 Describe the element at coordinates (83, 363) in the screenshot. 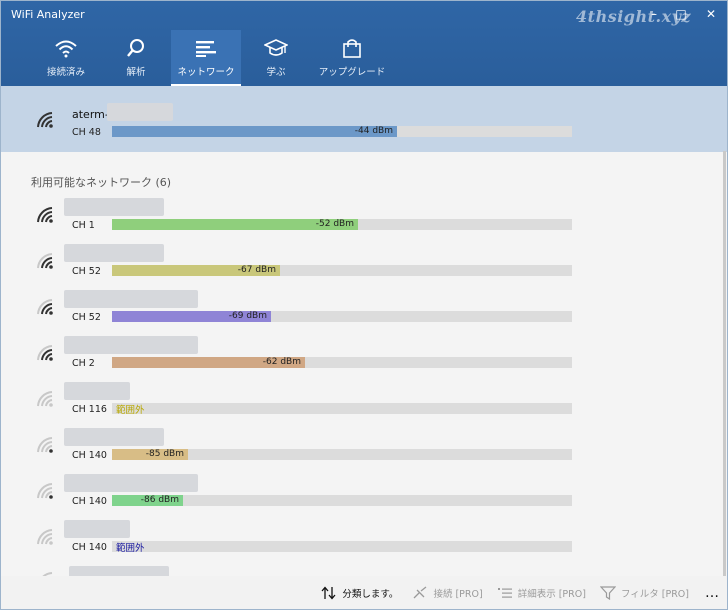

I see `network-channel: CH 2` at that location.